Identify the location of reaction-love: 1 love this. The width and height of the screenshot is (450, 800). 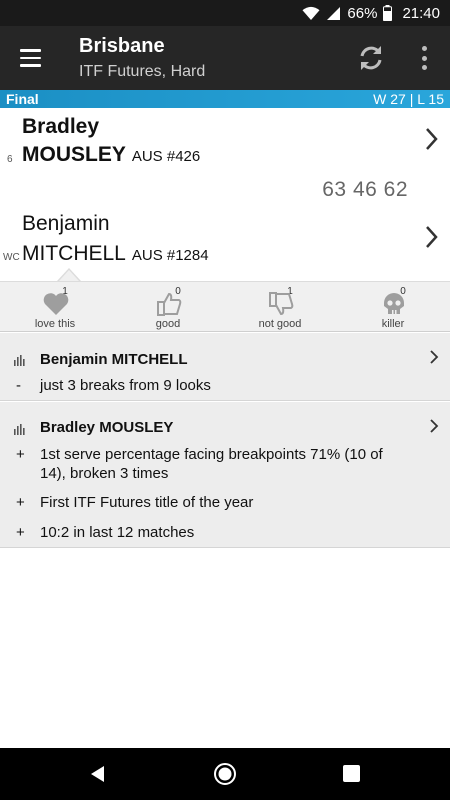
(55, 307).